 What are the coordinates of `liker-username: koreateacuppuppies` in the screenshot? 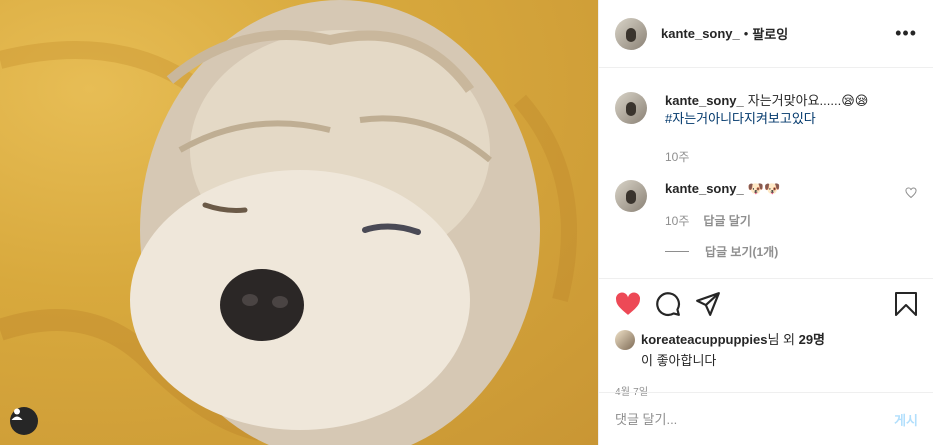 It's located at (704, 339).